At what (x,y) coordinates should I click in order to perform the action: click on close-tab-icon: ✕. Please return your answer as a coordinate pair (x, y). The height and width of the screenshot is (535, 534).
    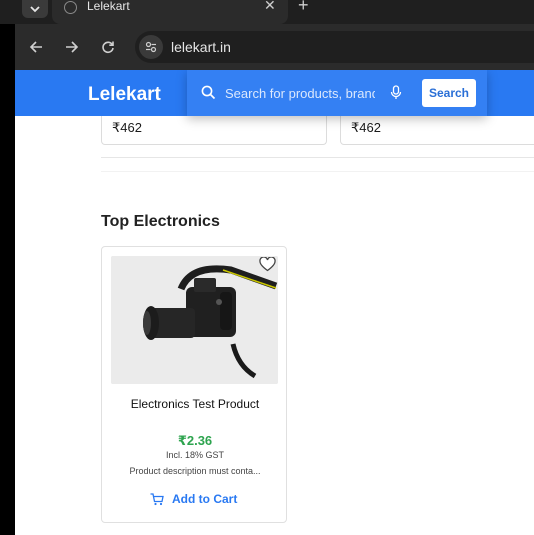
    Looking at the image, I should click on (270, 6).